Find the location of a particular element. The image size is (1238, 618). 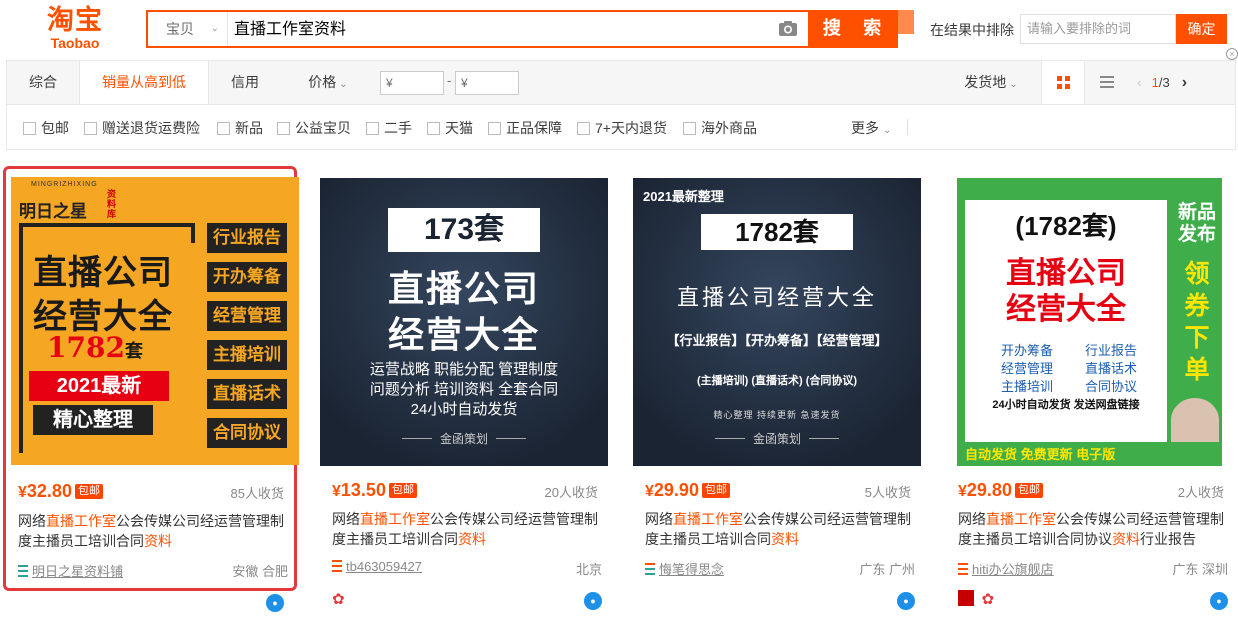

filter-return-insurance: 赠送退货运费险 is located at coordinates (142, 128).